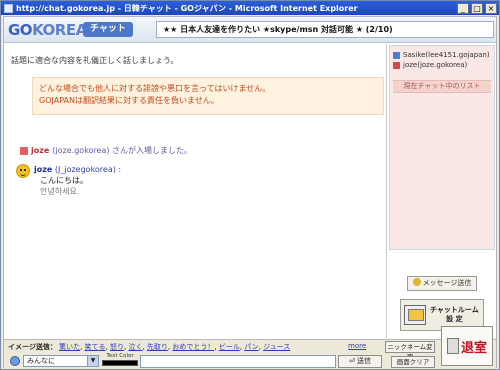  What do you see at coordinates (325, 29) in the screenshot?
I see `room-title: ★★ 日本人友達を作りたい ★skype/msn 対話可能 ★ (2/10)` at bounding box center [325, 29].